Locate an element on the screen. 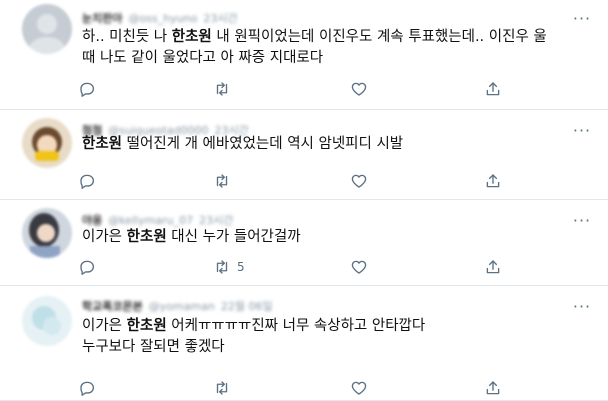 The image size is (608, 401). tweet-text-segment: 하.. 미친듯 나 is located at coordinates (127, 37).